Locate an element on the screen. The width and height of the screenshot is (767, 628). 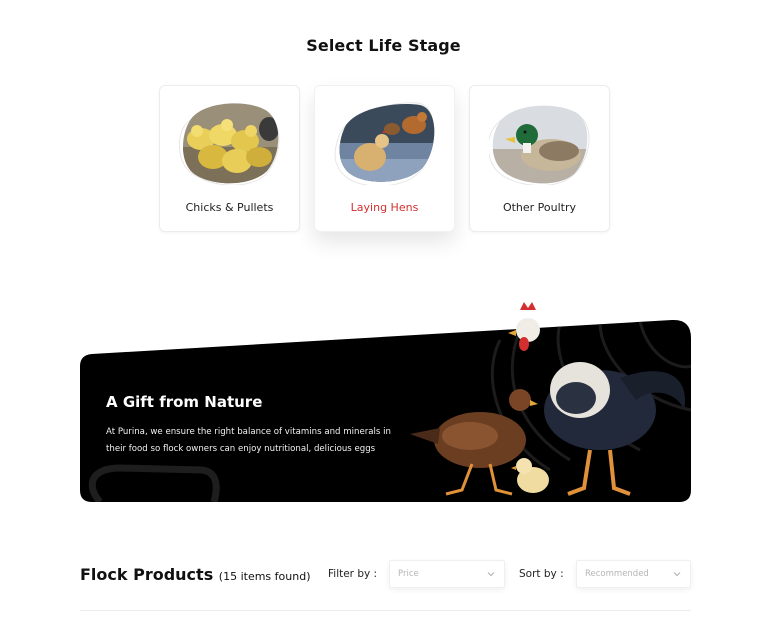
products-count: (15 items found) is located at coordinates (264, 576).